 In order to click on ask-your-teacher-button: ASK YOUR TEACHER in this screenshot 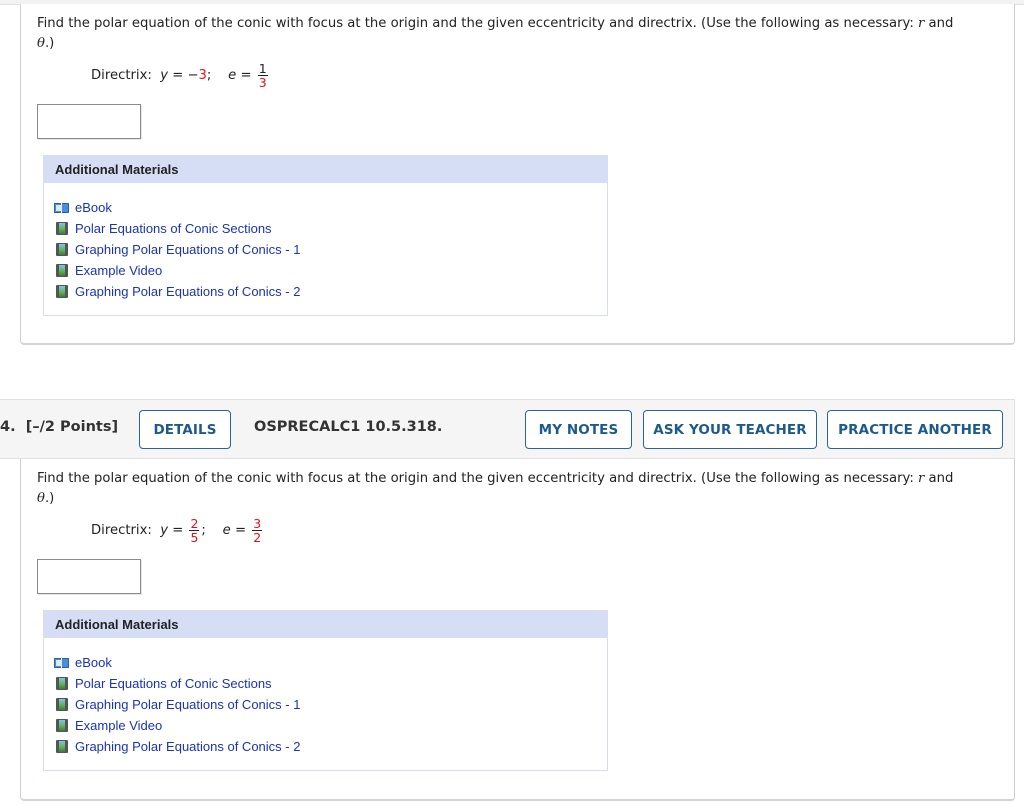, I will do `click(730, 429)`.